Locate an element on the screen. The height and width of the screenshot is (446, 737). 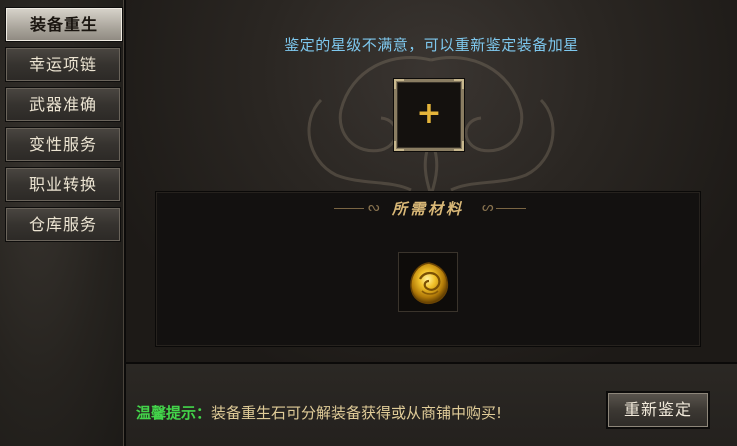
sidebar-item-gender-change: 变性服务 is located at coordinates (63, 144).